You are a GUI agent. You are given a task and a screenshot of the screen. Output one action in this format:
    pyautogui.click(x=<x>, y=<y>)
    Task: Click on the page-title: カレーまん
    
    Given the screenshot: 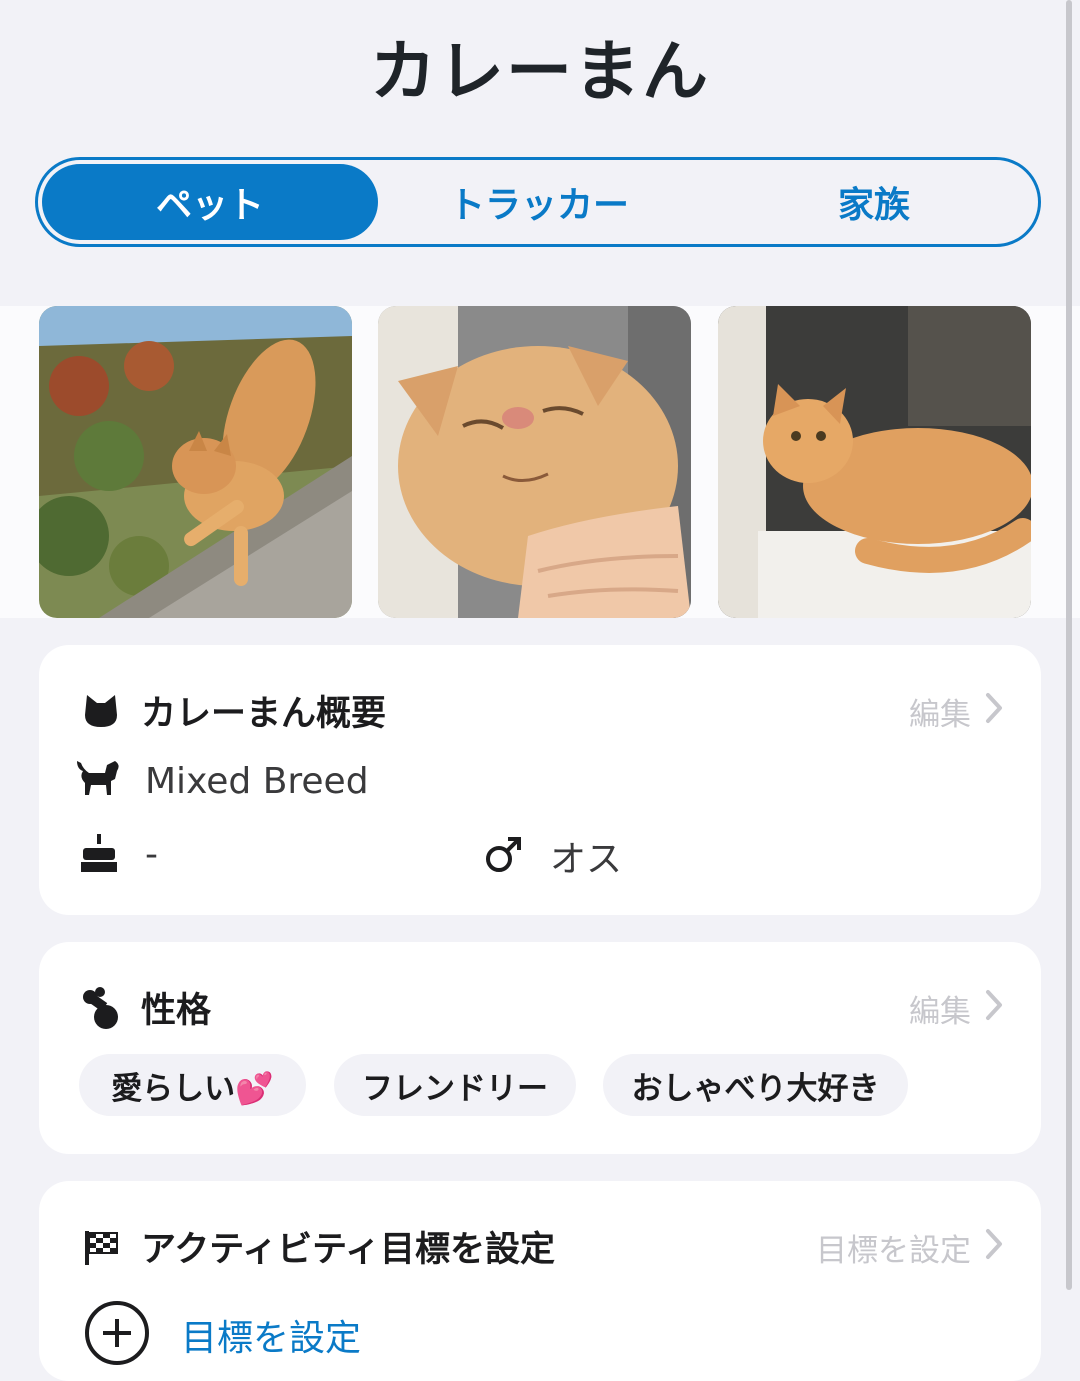 What is the action you would take?
    pyautogui.click(x=540, y=71)
    